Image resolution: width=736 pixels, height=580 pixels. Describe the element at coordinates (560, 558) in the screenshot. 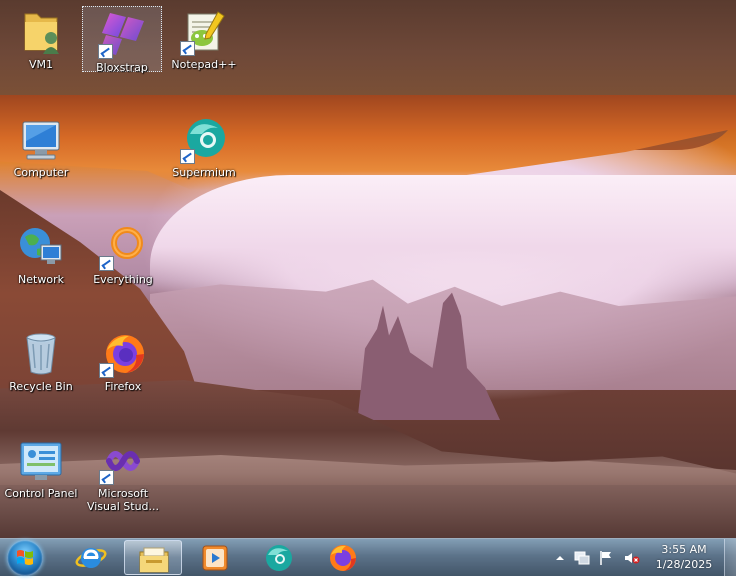

I see `show-hidden-icons-arrow` at that location.